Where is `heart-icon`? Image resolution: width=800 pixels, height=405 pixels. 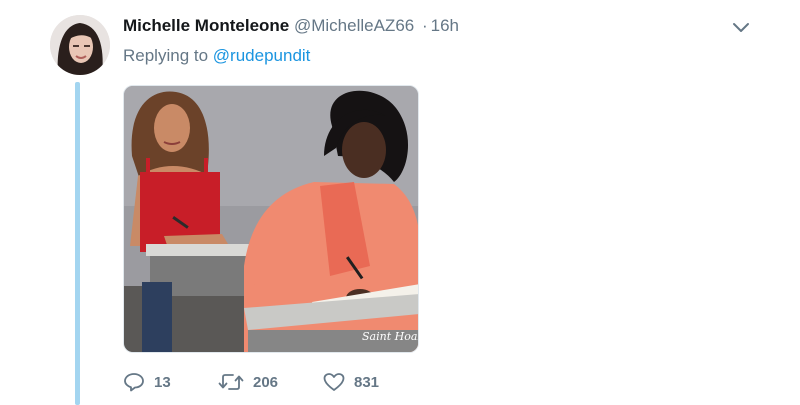 heart-icon is located at coordinates (334, 382).